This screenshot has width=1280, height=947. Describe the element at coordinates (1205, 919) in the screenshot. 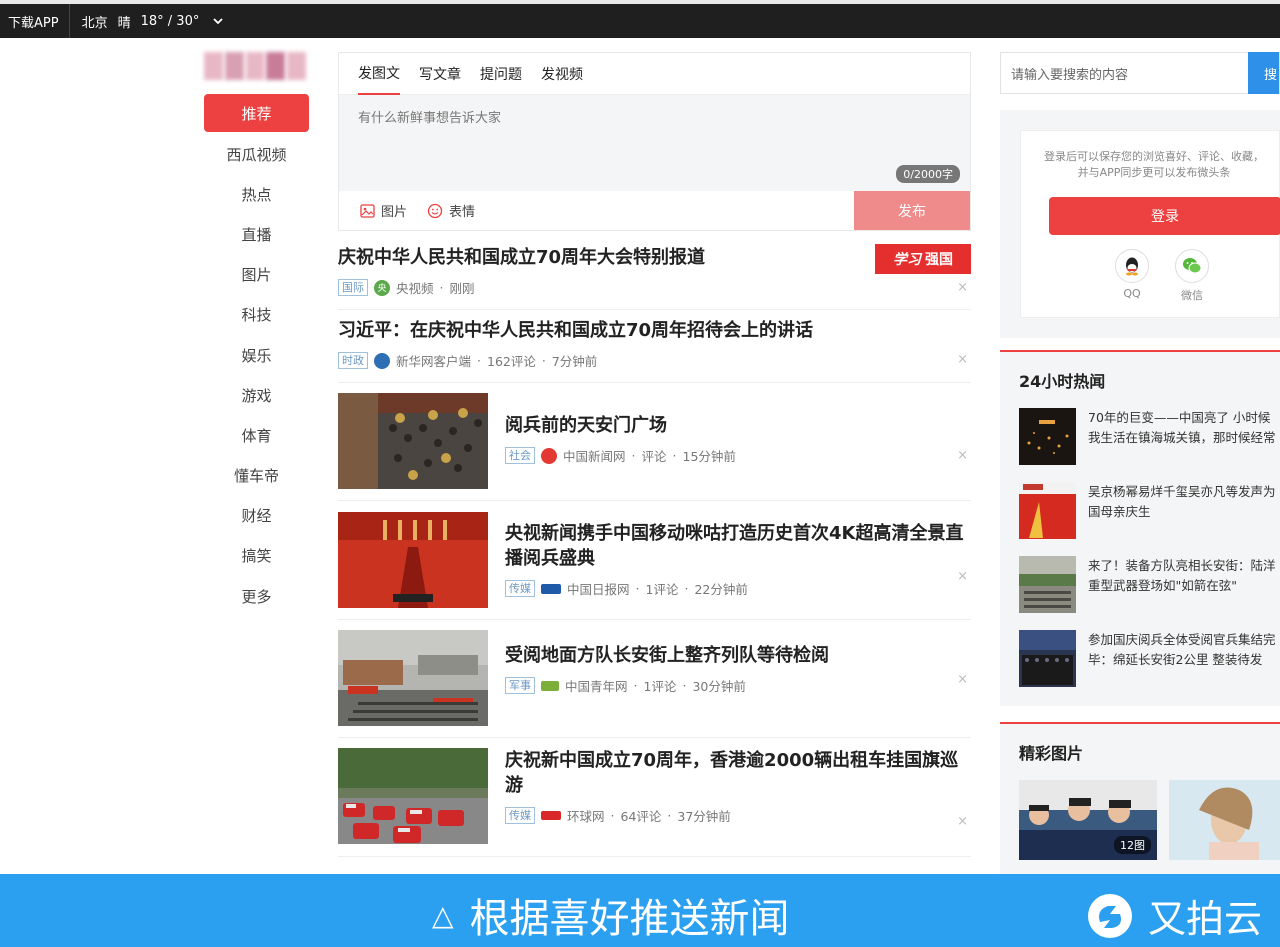

I see `brand-name: 又拍云` at that location.